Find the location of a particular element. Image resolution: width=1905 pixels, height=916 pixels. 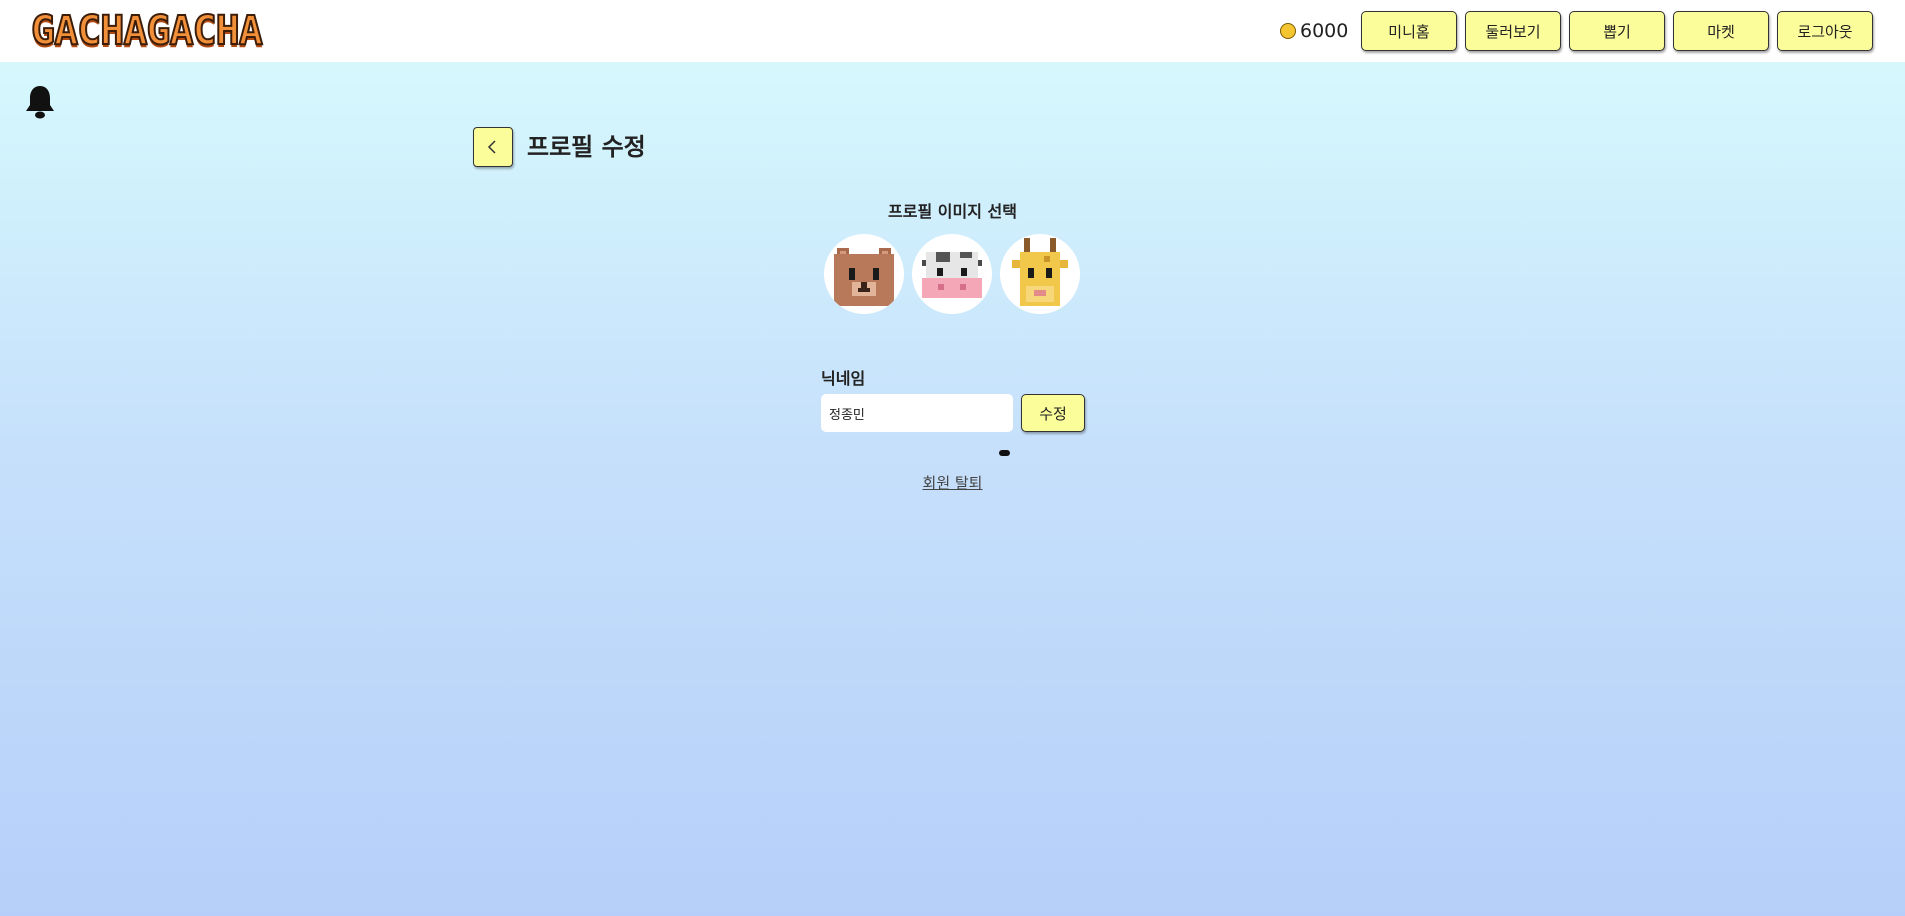

chevron-left-icon is located at coordinates (491, 147).